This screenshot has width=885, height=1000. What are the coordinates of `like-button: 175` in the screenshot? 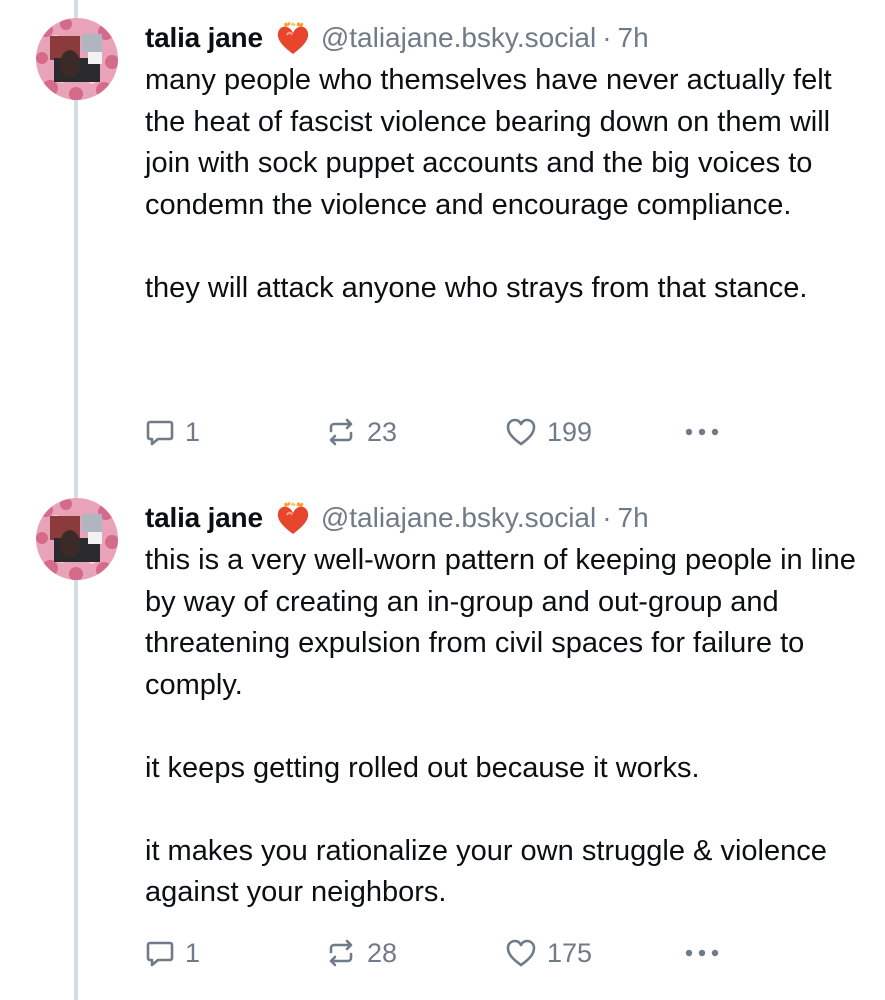 It's located at (548, 953).